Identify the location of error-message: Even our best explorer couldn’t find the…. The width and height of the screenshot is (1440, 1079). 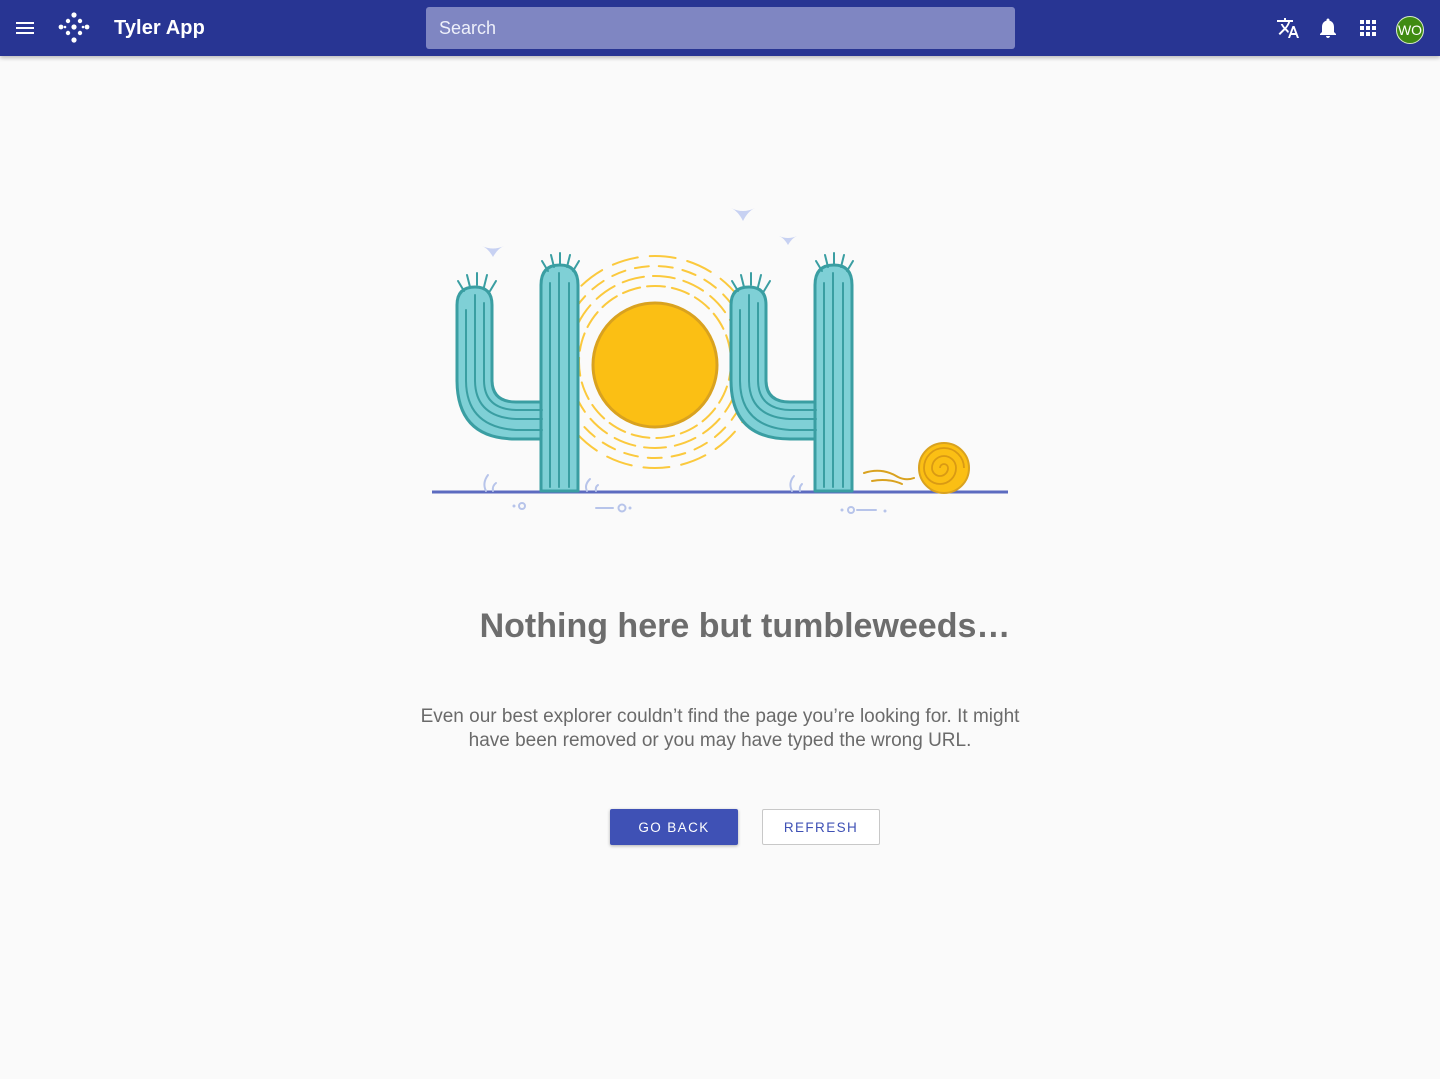
(720, 728).